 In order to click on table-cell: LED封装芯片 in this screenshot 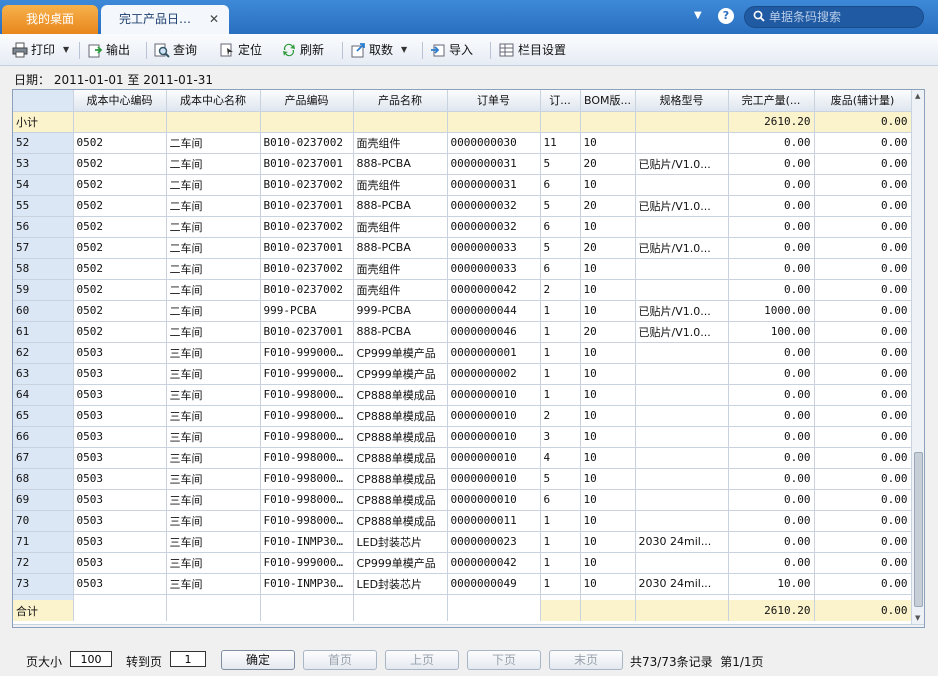, I will do `click(400, 584)`.